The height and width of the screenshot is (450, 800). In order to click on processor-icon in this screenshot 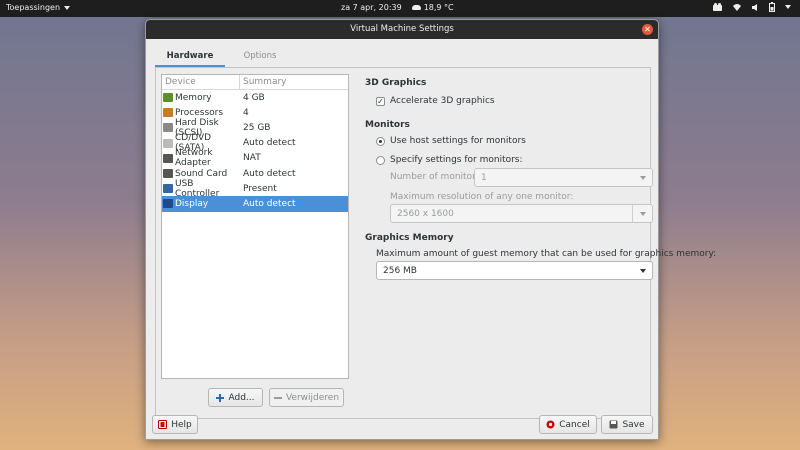, I will do `click(168, 113)`.